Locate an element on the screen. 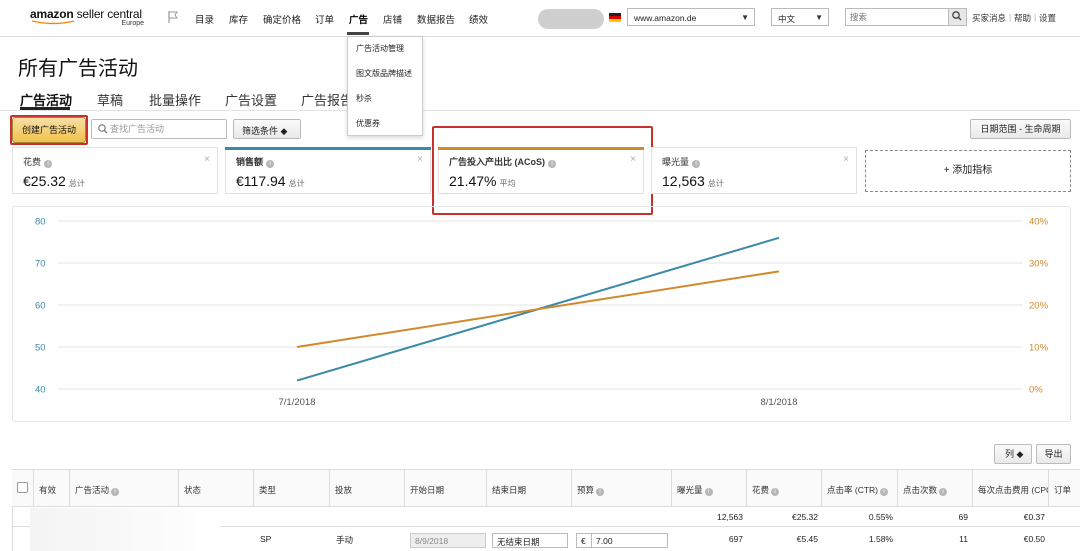  metric-value: €117.94 is located at coordinates (261, 181).